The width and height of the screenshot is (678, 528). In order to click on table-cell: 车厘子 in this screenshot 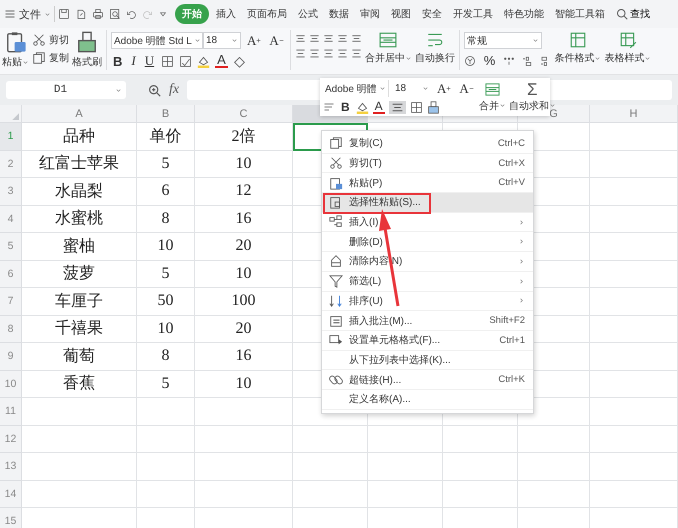, I will do `click(79, 302)`.